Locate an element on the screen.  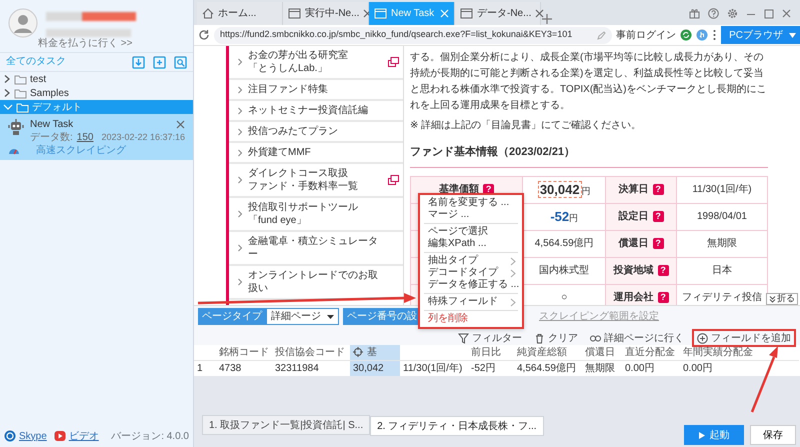
field-value: 日本 is located at coordinates (722, 270).